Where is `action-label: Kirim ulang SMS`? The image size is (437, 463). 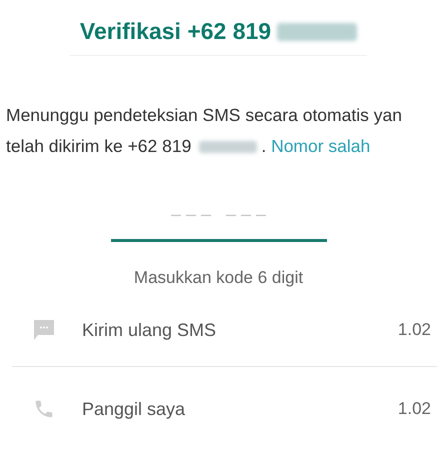
action-label: Kirim ulang SMS is located at coordinates (149, 330).